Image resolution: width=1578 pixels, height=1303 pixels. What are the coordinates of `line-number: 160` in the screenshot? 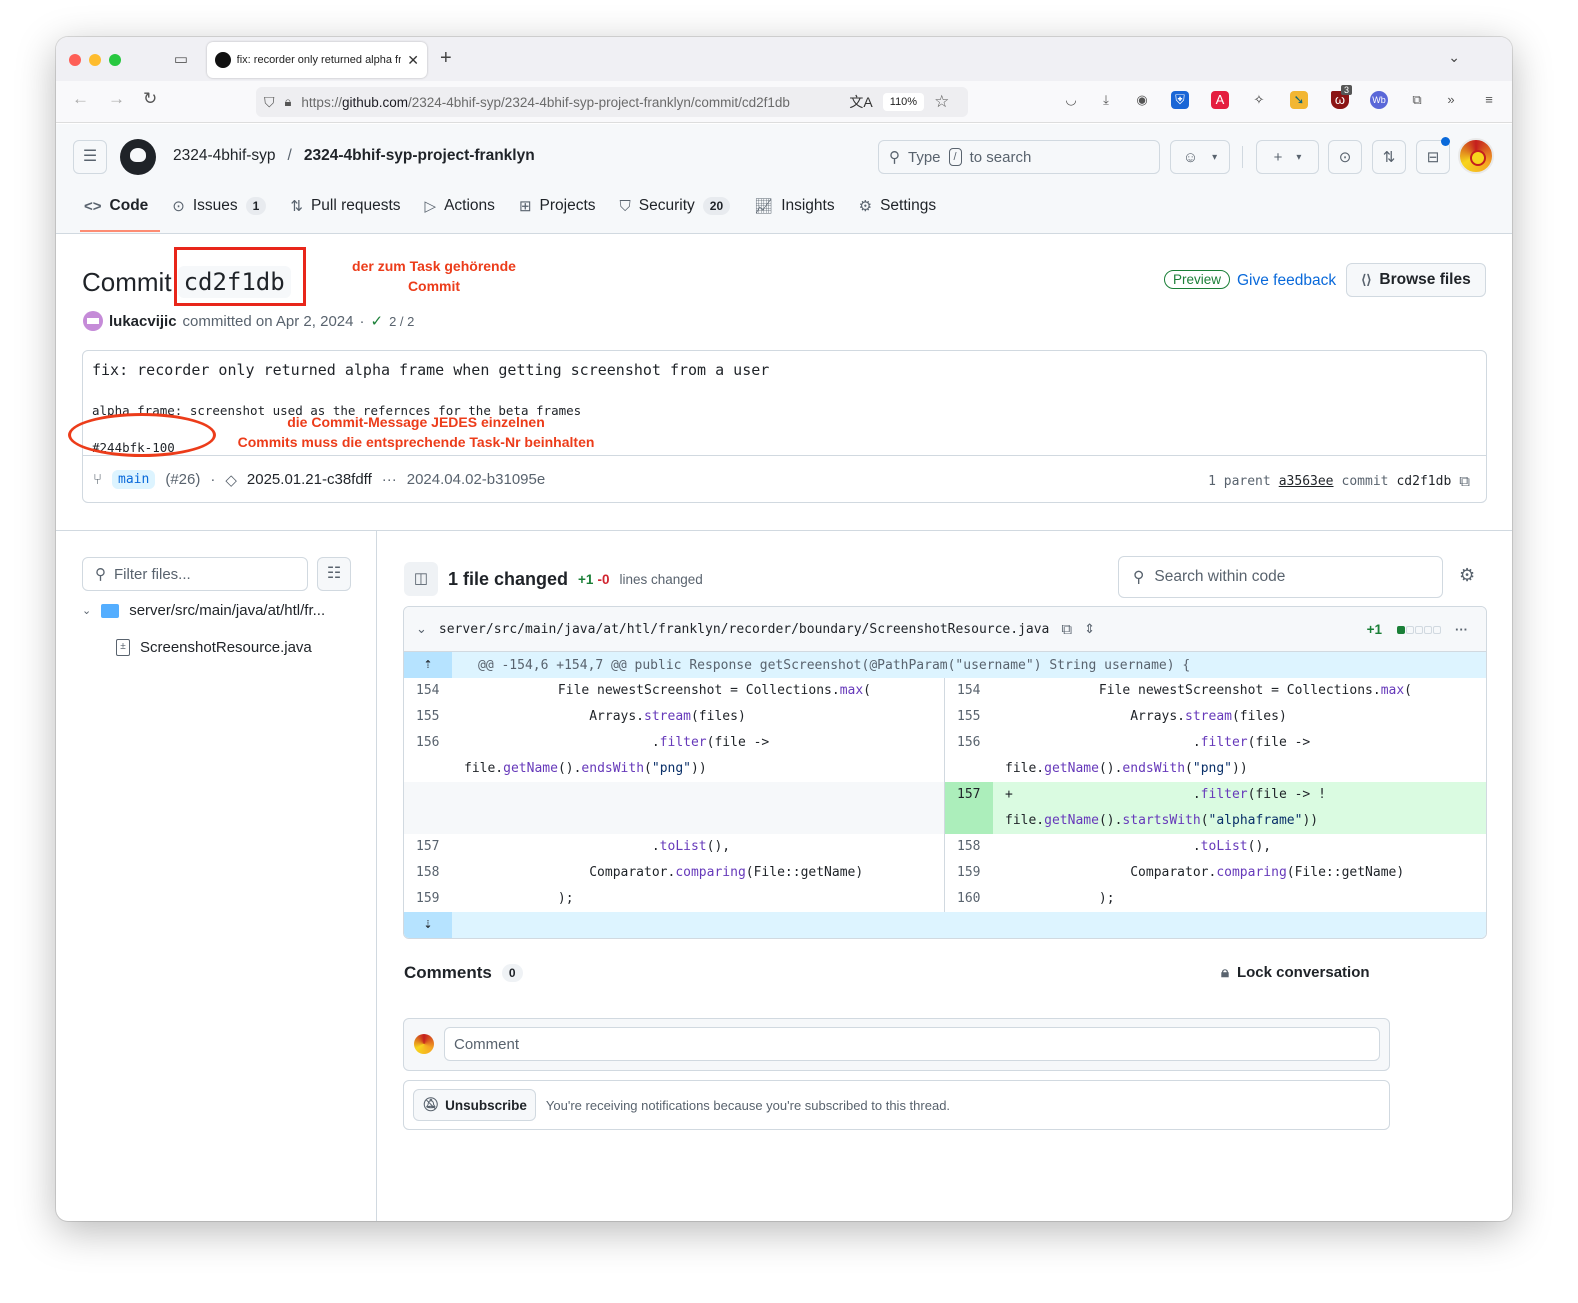 It's located at (969, 899).